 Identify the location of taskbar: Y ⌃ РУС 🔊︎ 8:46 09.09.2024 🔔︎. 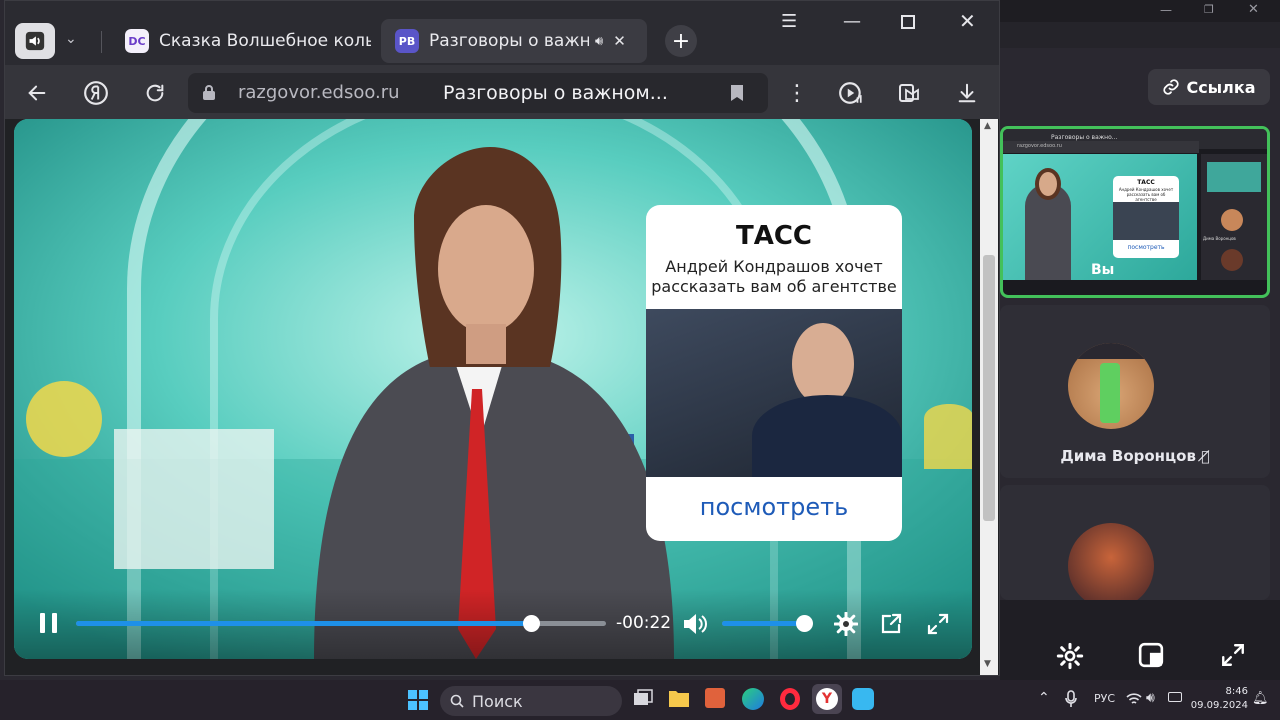
(640, 700).